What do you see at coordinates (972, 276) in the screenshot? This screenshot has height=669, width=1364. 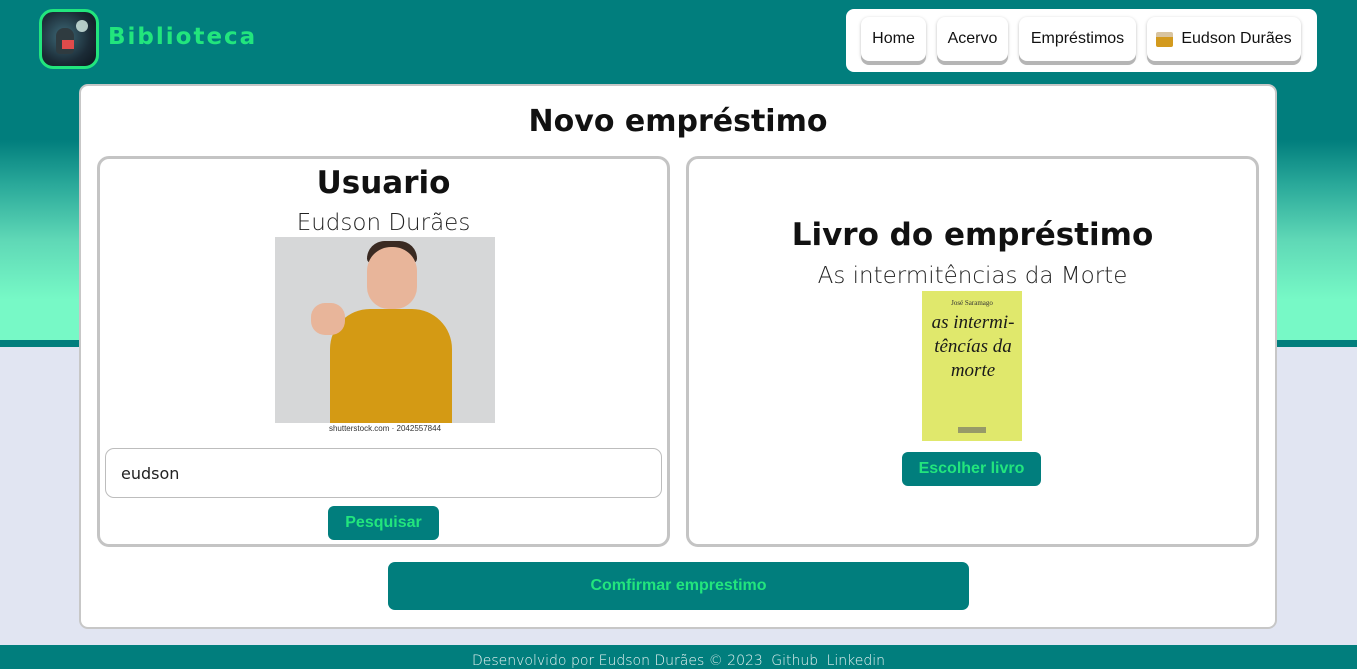 I see `book-title: As intermitências da Morte` at bounding box center [972, 276].